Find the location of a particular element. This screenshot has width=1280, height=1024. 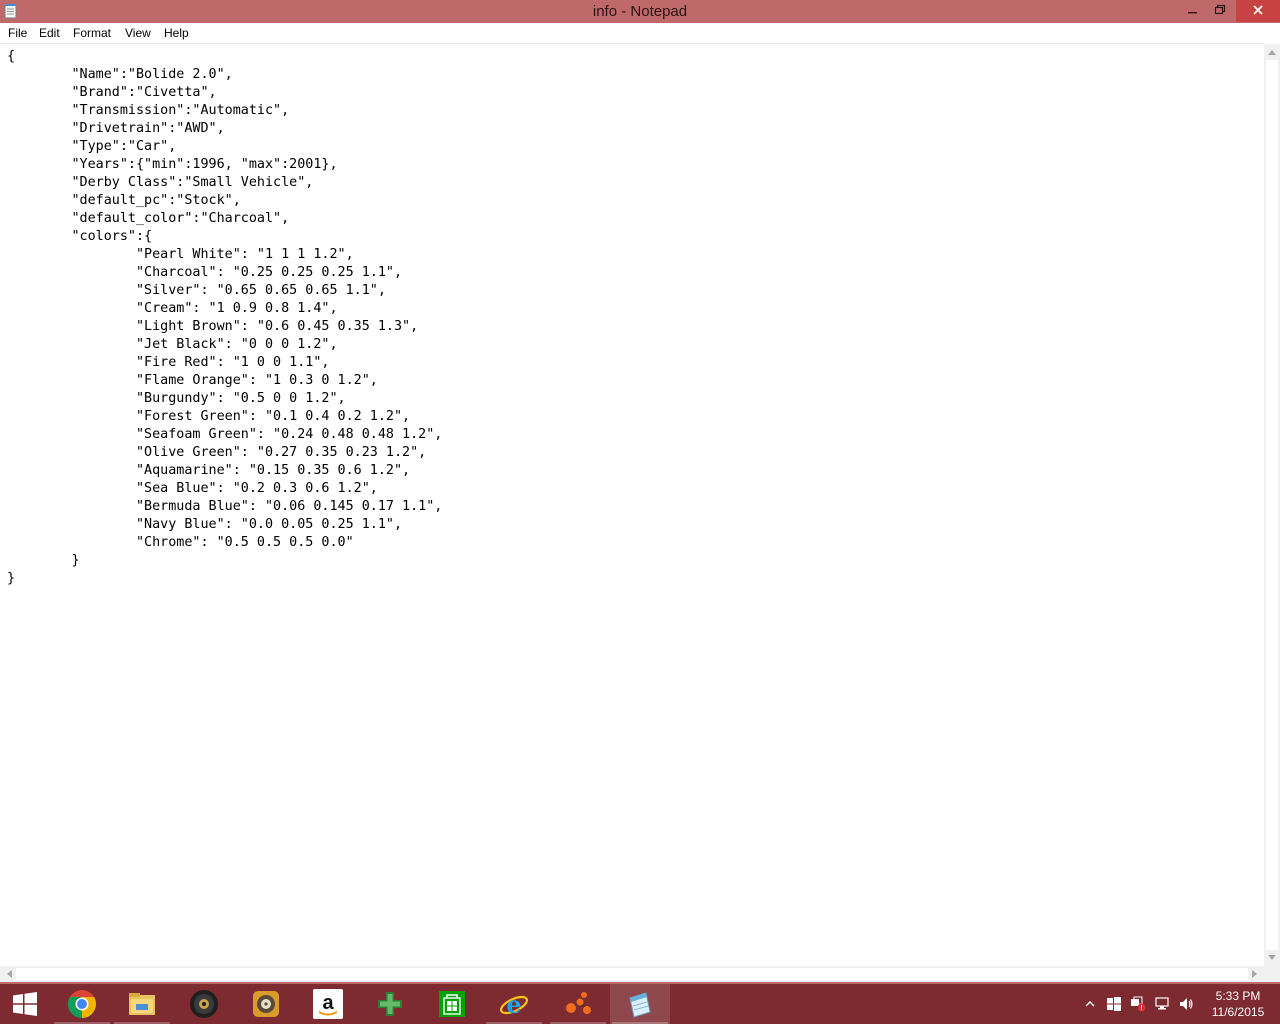

minimize-icon is located at coordinates (1192, 13).